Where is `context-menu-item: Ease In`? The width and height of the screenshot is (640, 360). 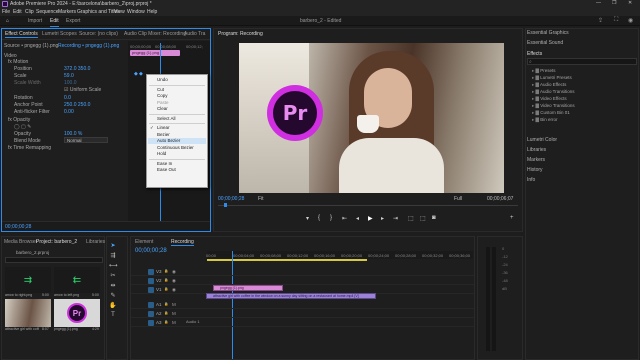 context-menu-item: Ease In is located at coordinates (164, 163).